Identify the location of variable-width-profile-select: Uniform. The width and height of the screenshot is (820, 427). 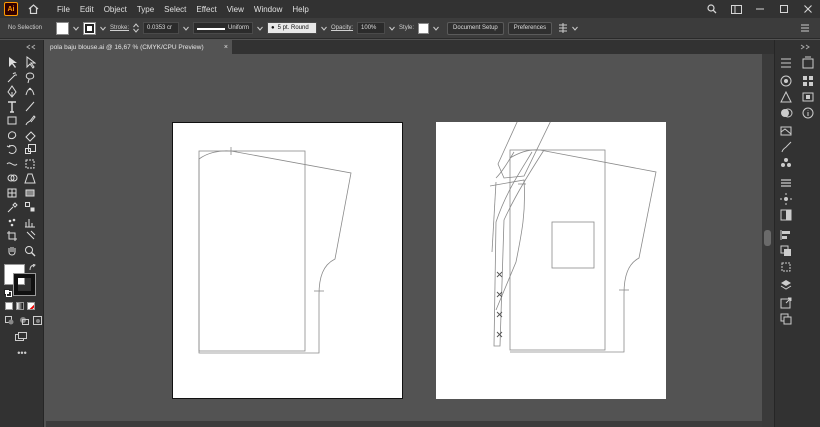
(223, 28).